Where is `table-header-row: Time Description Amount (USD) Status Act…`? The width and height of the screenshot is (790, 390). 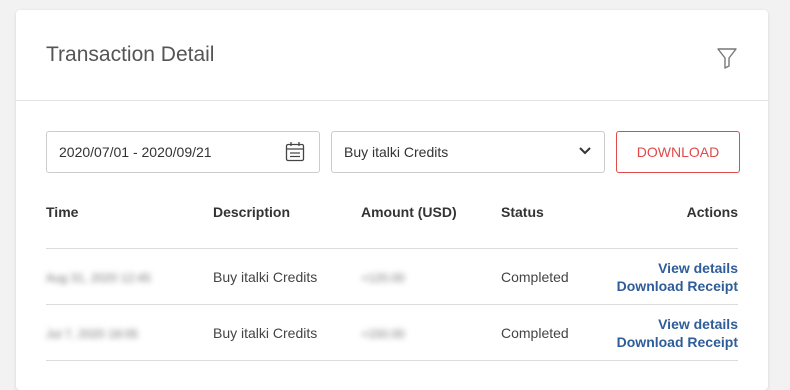 table-header-row: Time Description Amount (USD) Status Act… is located at coordinates (392, 222).